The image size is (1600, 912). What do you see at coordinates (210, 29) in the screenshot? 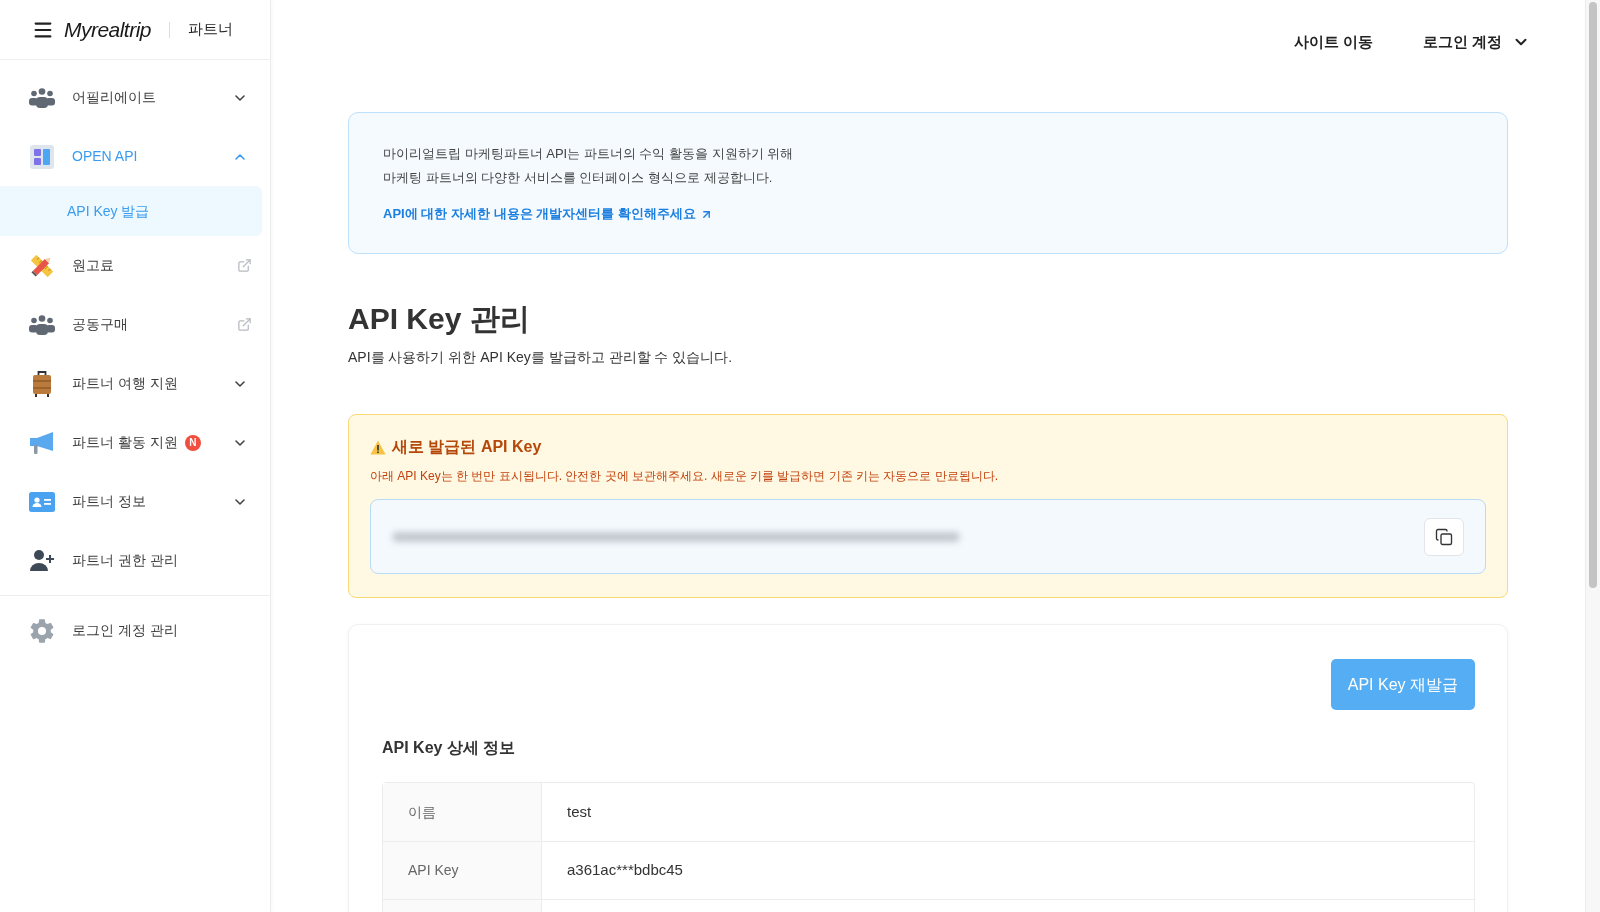
I see `brand-label: 파트너` at bounding box center [210, 29].